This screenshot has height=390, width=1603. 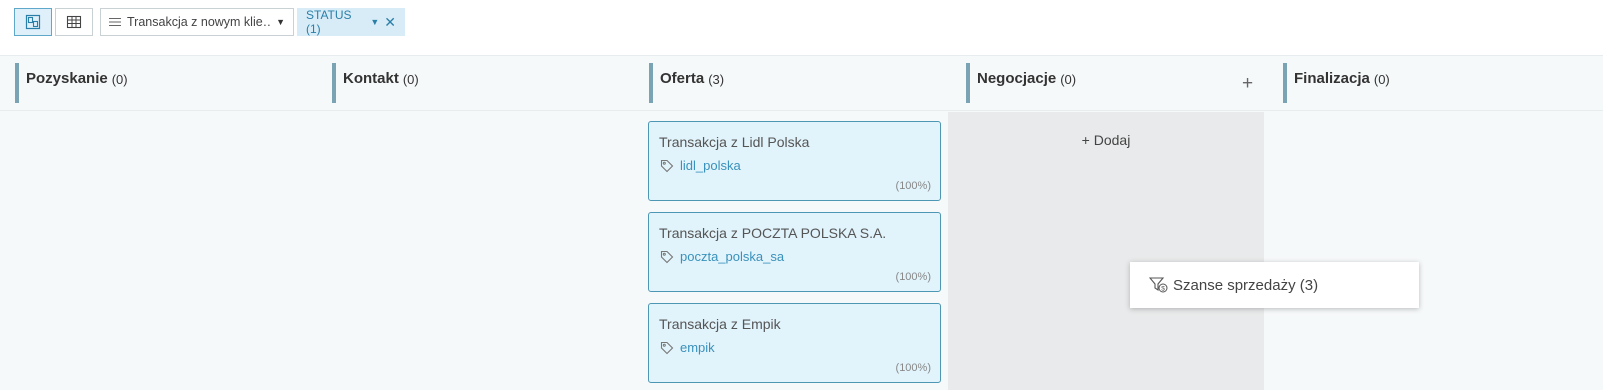 What do you see at coordinates (371, 78) in the screenshot?
I see `column-title: Kontakt` at bounding box center [371, 78].